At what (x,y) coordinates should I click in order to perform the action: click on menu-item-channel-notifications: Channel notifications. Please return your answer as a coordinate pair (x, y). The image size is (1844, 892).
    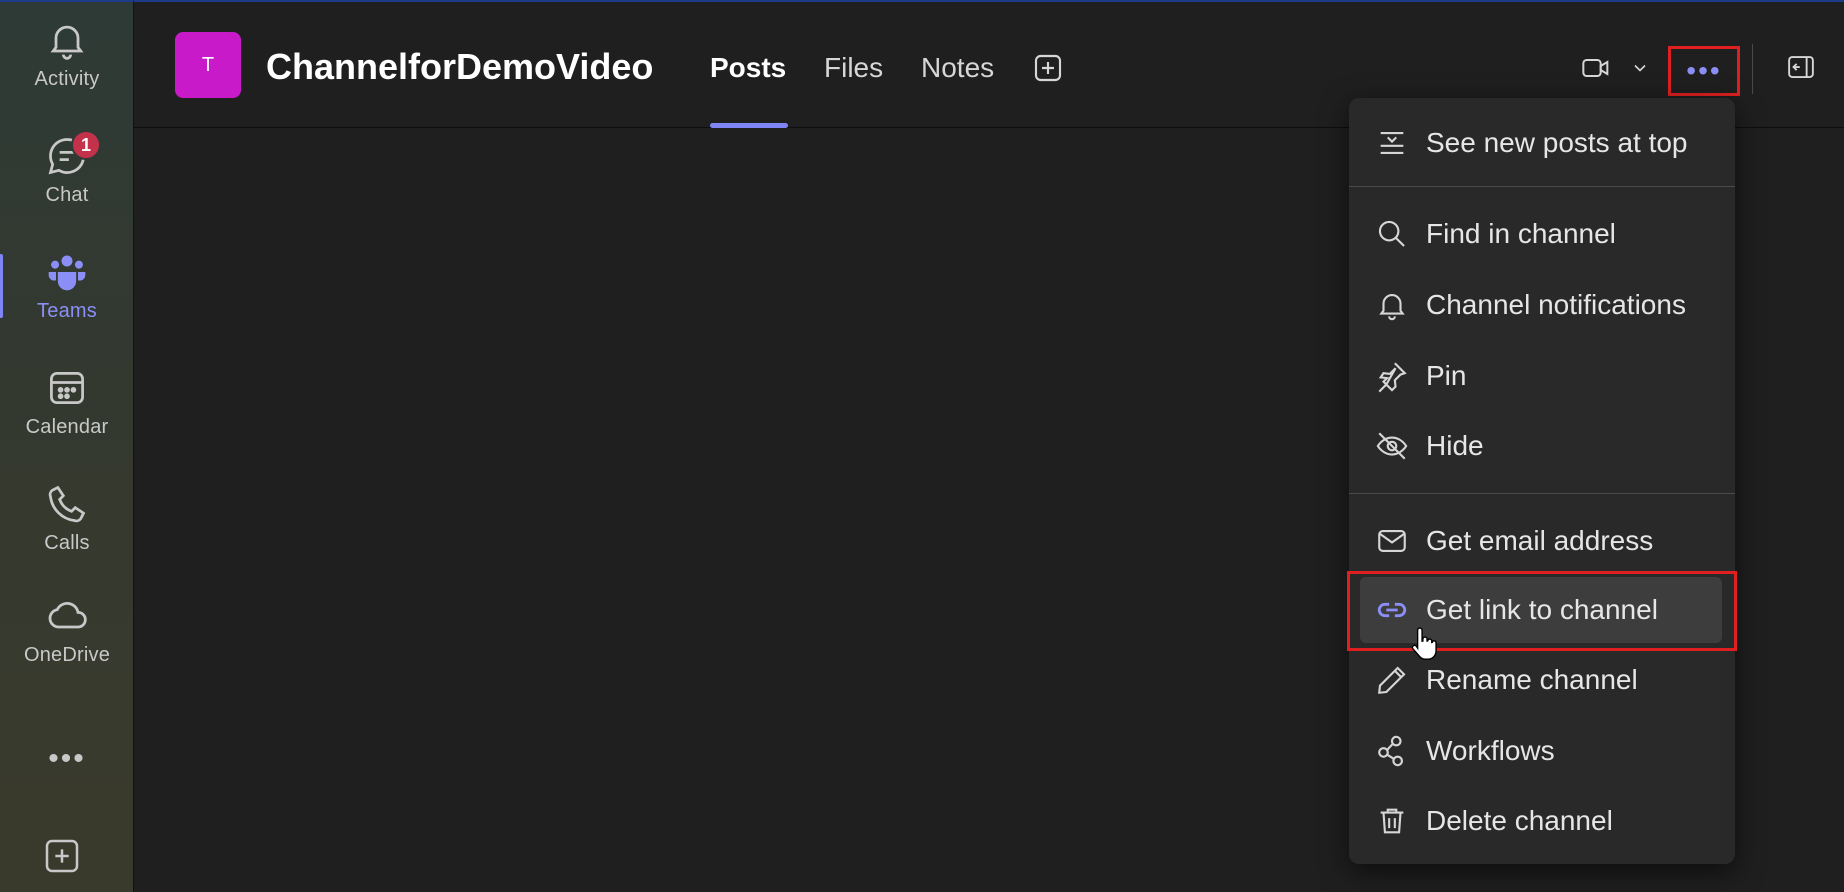
    Looking at the image, I should click on (1542, 305).